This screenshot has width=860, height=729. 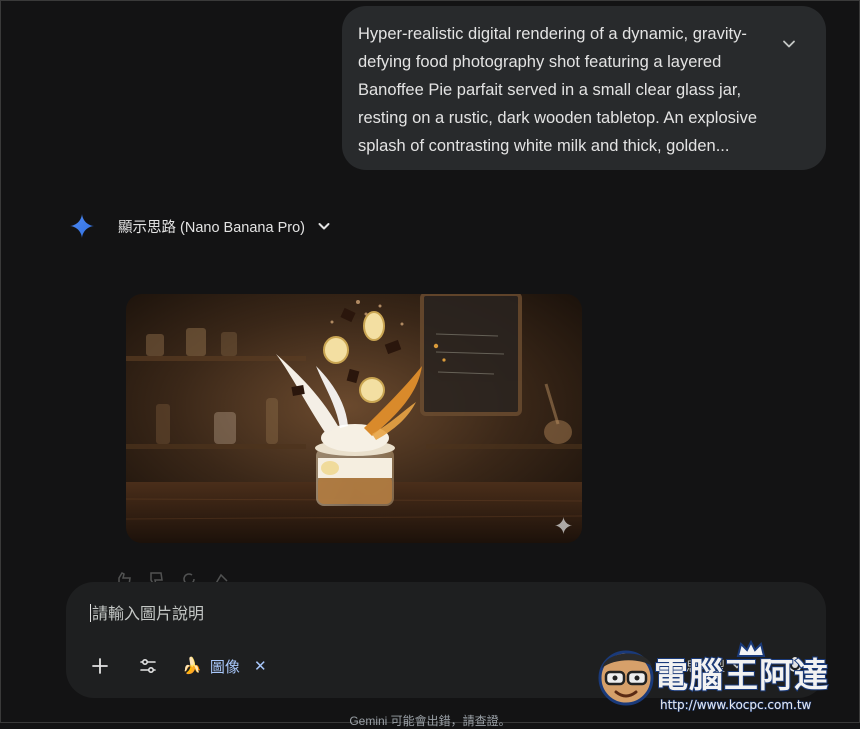 I want to click on prompt-placeholder: 請輸入圖片說明, so click(x=148, y=614).